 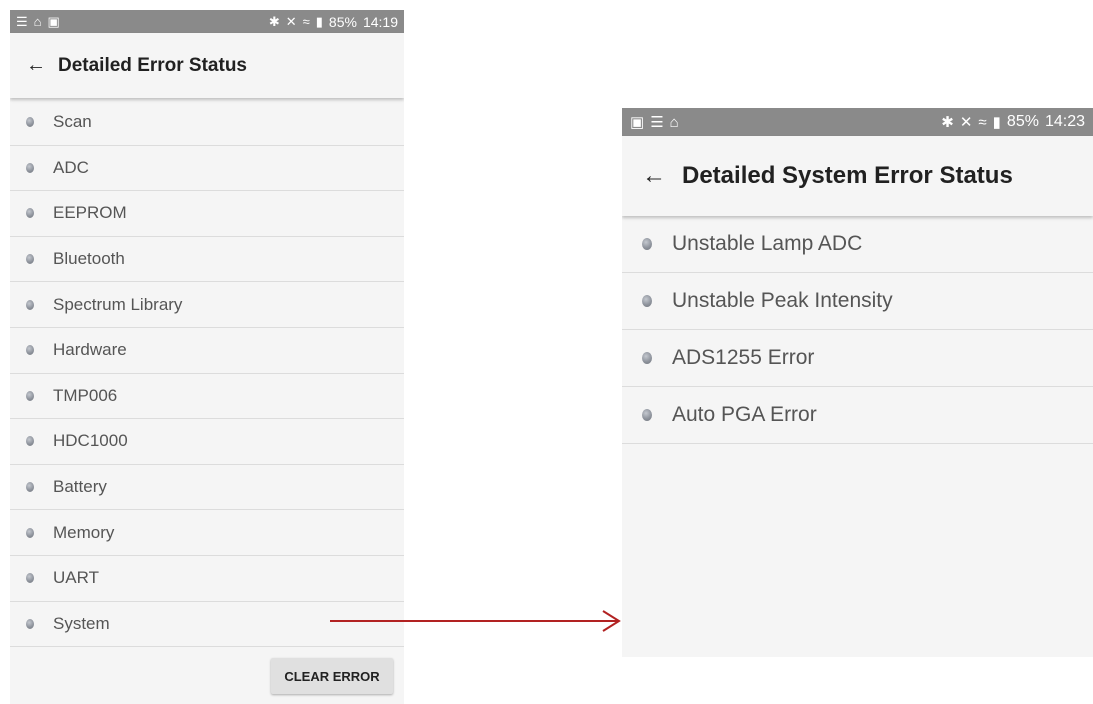 I want to click on page-title: Detailed System Error Status, so click(x=847, y=175).